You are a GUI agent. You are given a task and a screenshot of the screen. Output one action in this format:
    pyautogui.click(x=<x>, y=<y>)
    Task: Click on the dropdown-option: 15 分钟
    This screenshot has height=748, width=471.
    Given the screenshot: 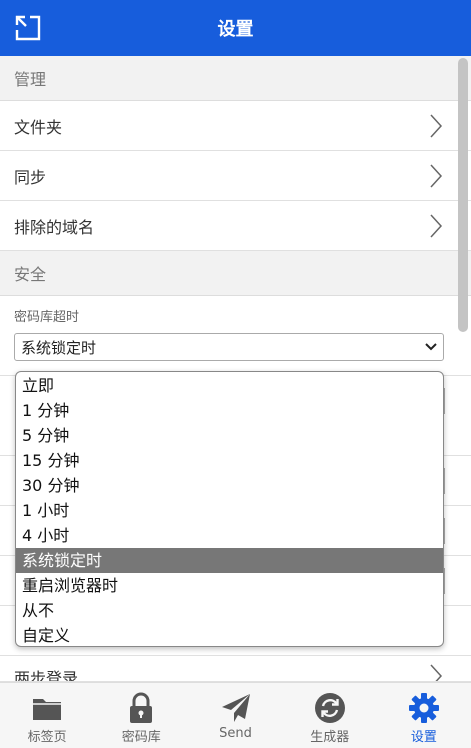 What is the action you would take?
    pyautogui.click(x=229, y=460)
    